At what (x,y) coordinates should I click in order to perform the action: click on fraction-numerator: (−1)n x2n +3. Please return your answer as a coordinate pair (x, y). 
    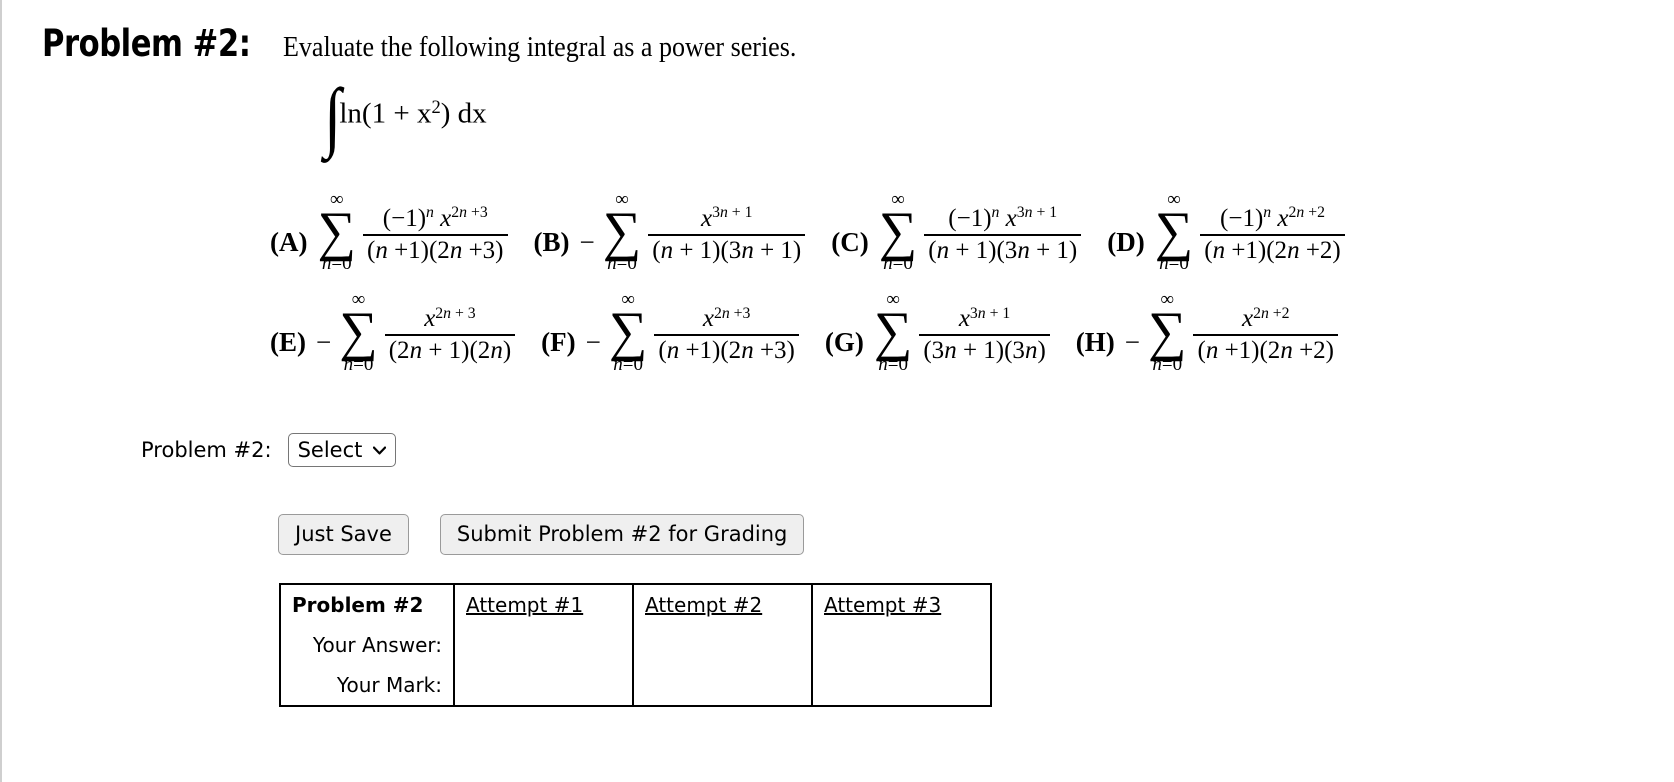
    Looking at the image, I should click on (435, 218).